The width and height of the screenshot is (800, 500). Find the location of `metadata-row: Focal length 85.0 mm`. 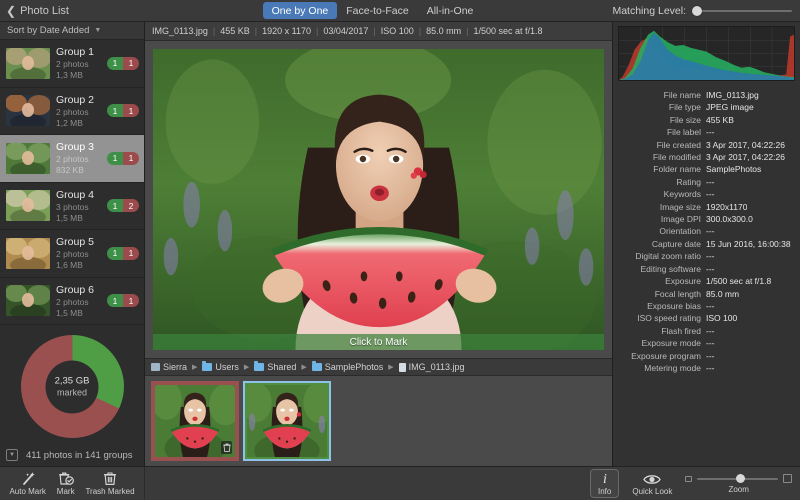

metadata-row: Focal length 85.0 mm is located at coordinates (705, 294).